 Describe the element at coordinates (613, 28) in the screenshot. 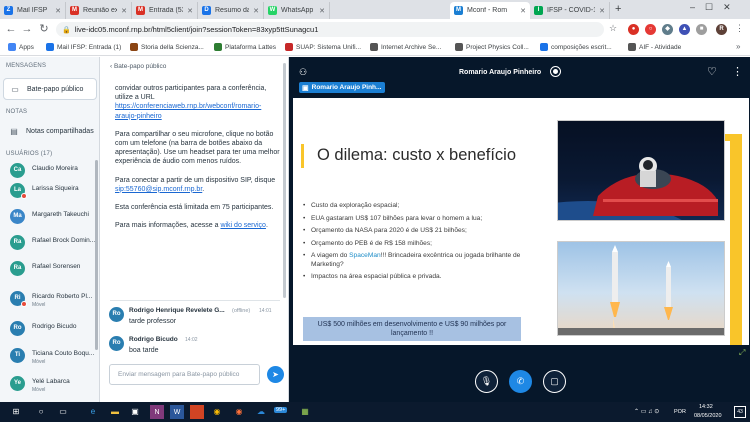

I see `bookmark-star-icon: ☆` at that location.